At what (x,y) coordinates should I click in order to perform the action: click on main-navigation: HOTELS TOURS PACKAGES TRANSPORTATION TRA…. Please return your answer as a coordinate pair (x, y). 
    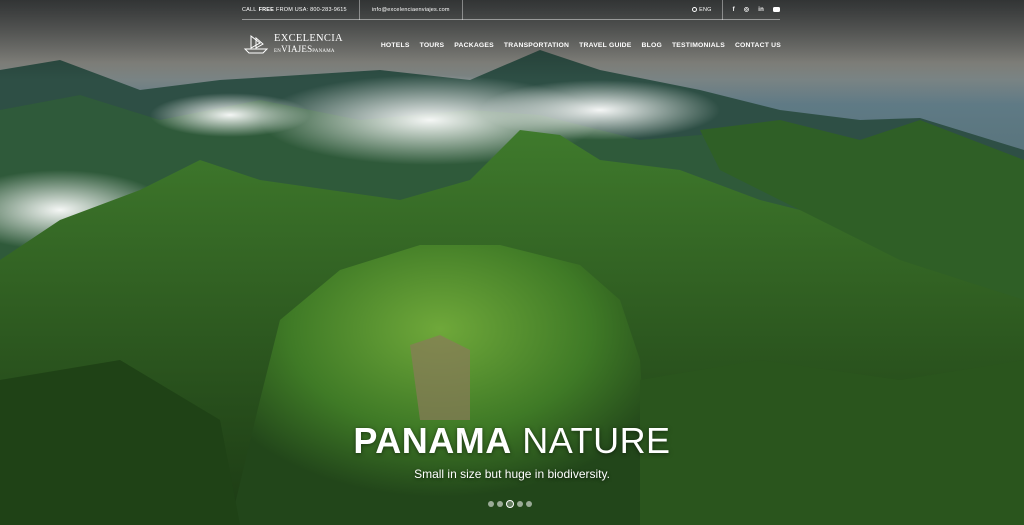
    Looking at the image, I should click on (581, 45).